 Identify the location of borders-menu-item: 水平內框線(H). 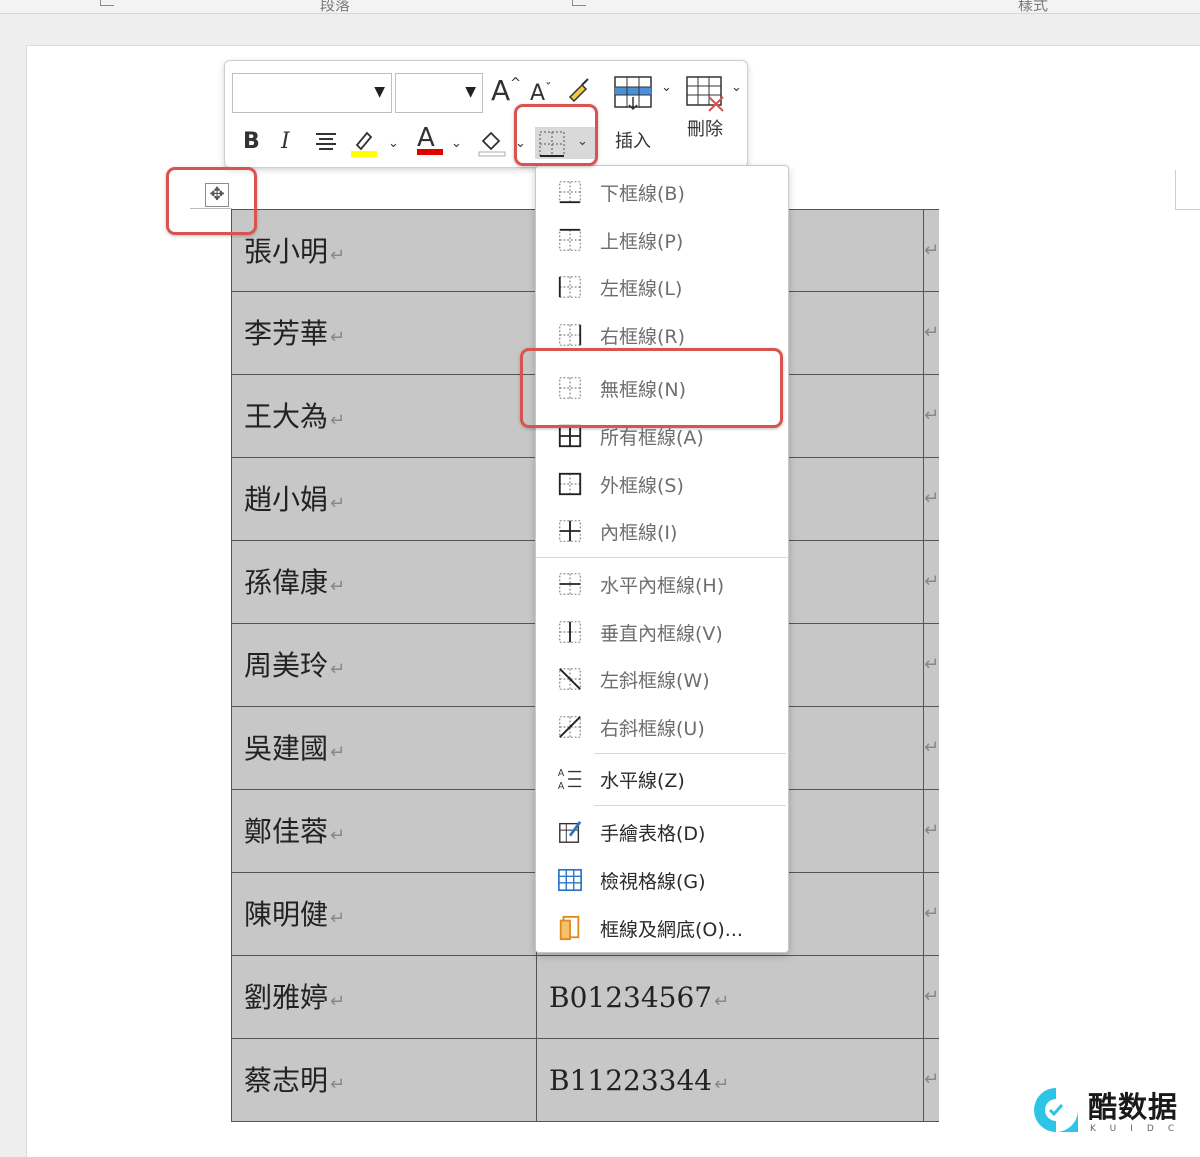
(662, 584).